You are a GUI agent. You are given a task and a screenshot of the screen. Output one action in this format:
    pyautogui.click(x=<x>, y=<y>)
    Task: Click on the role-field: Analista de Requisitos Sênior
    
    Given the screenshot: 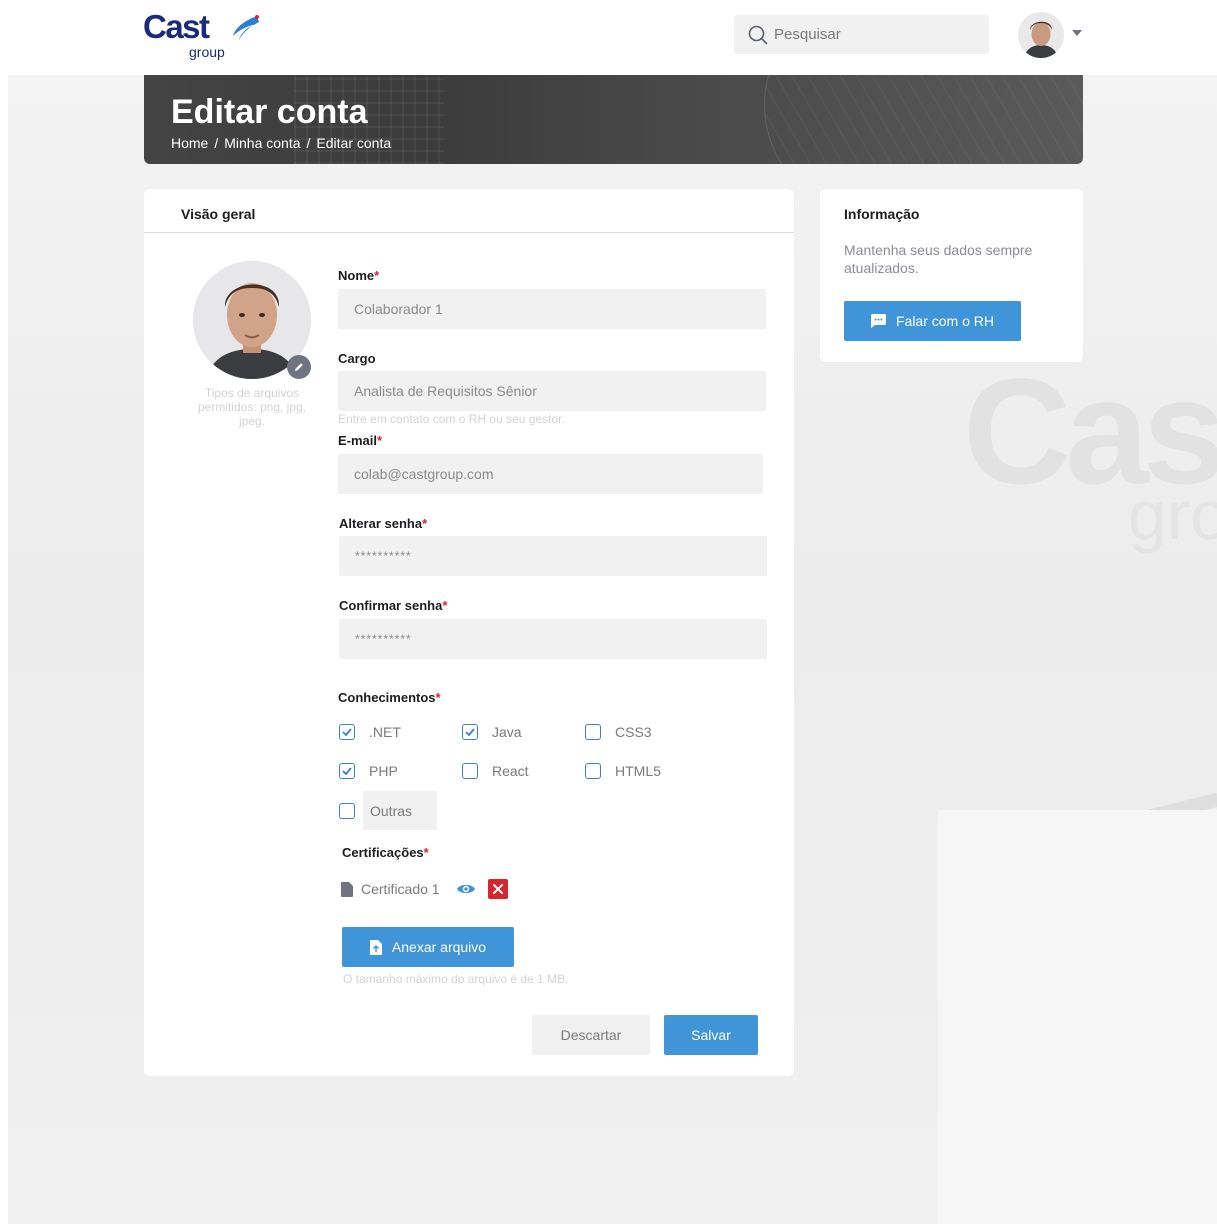 What is the action you would take?
    pyautogui.click(x=552, y=391)
    